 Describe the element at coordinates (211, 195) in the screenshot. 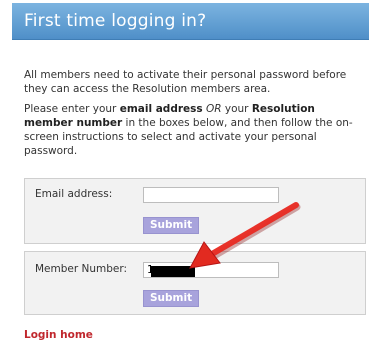

I see `email-field` at that location.